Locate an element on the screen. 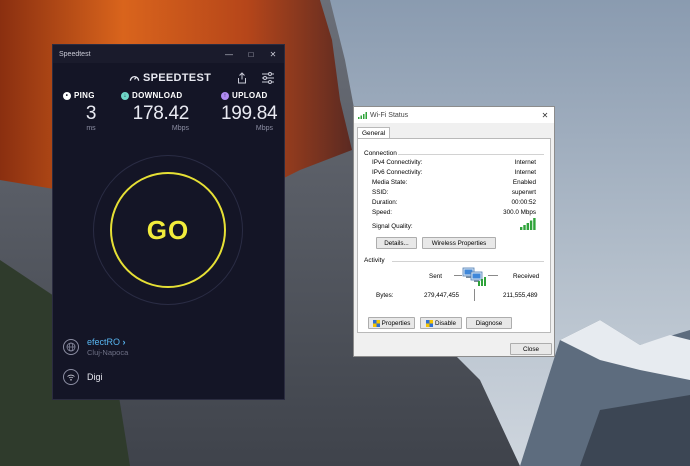 The image size is (690, 466). go-area: GO is located at coordinates (168, 230).